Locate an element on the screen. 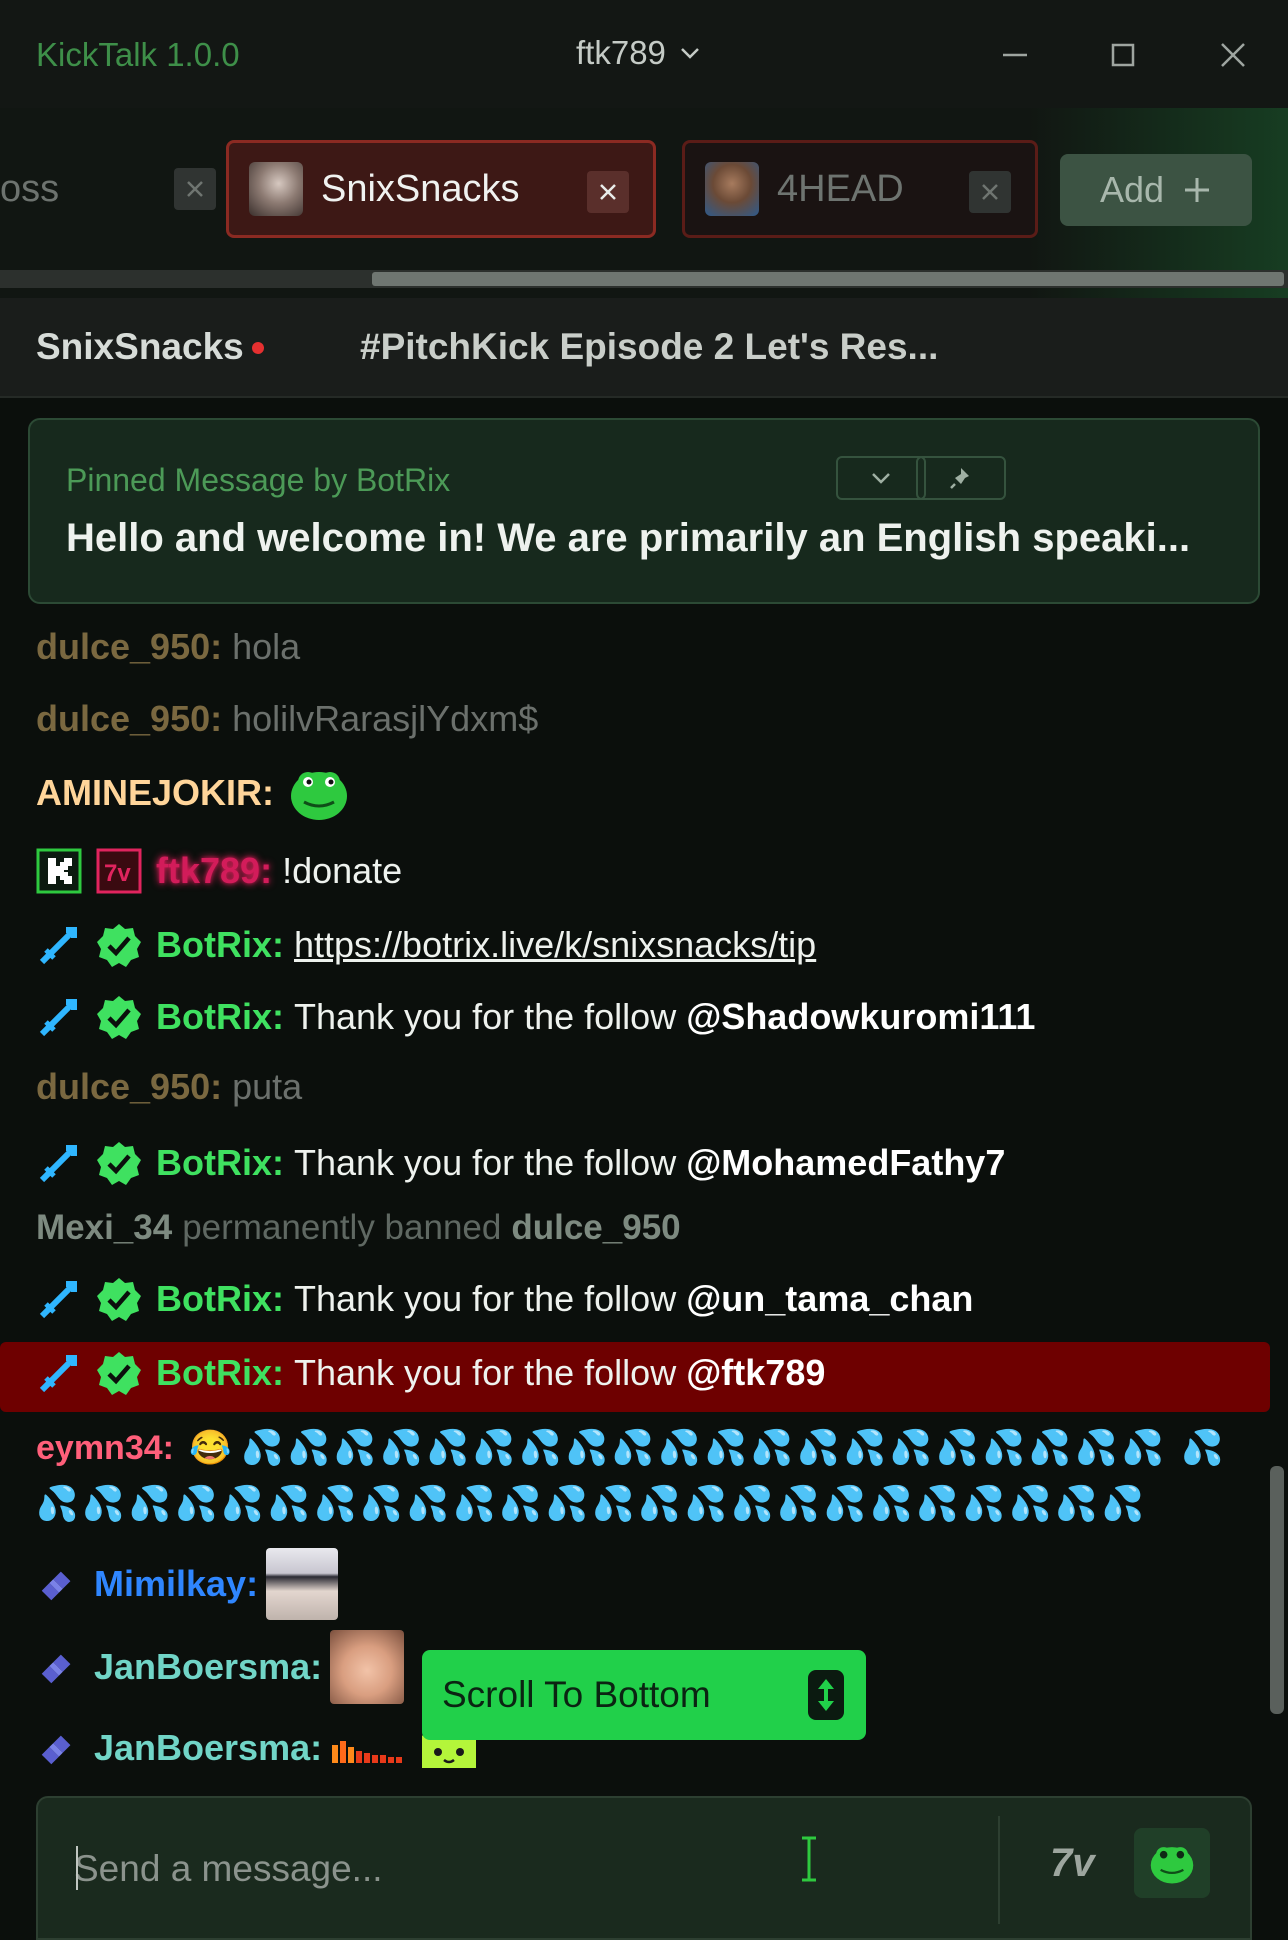 Image resolution: width=1288 pixels, height=1940 pixels. message-input is located at coordinates (544, 1869).